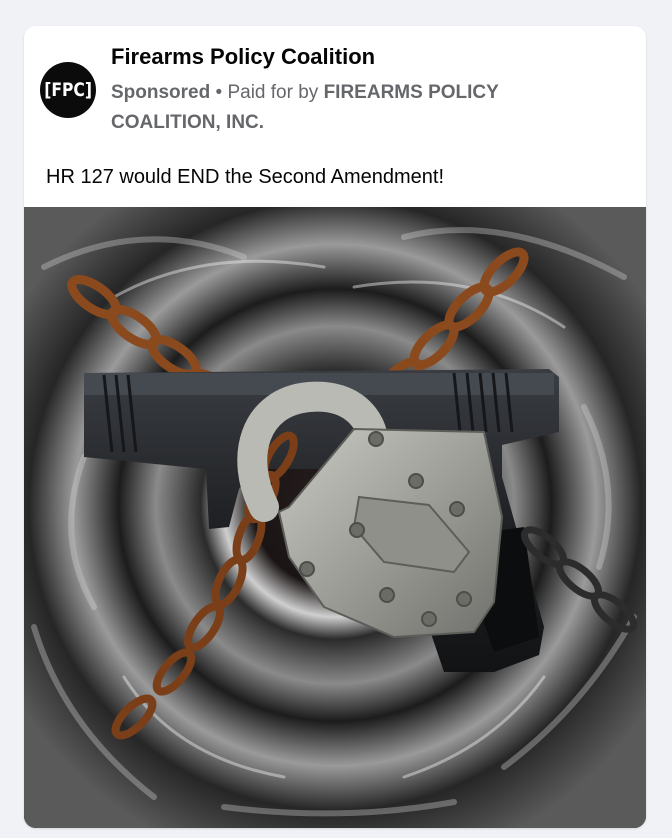  What do you see at coordinates (160, 92) in the screenshot?
I see `sponsored-label: Sponsored` at bounding box center [160, 92].